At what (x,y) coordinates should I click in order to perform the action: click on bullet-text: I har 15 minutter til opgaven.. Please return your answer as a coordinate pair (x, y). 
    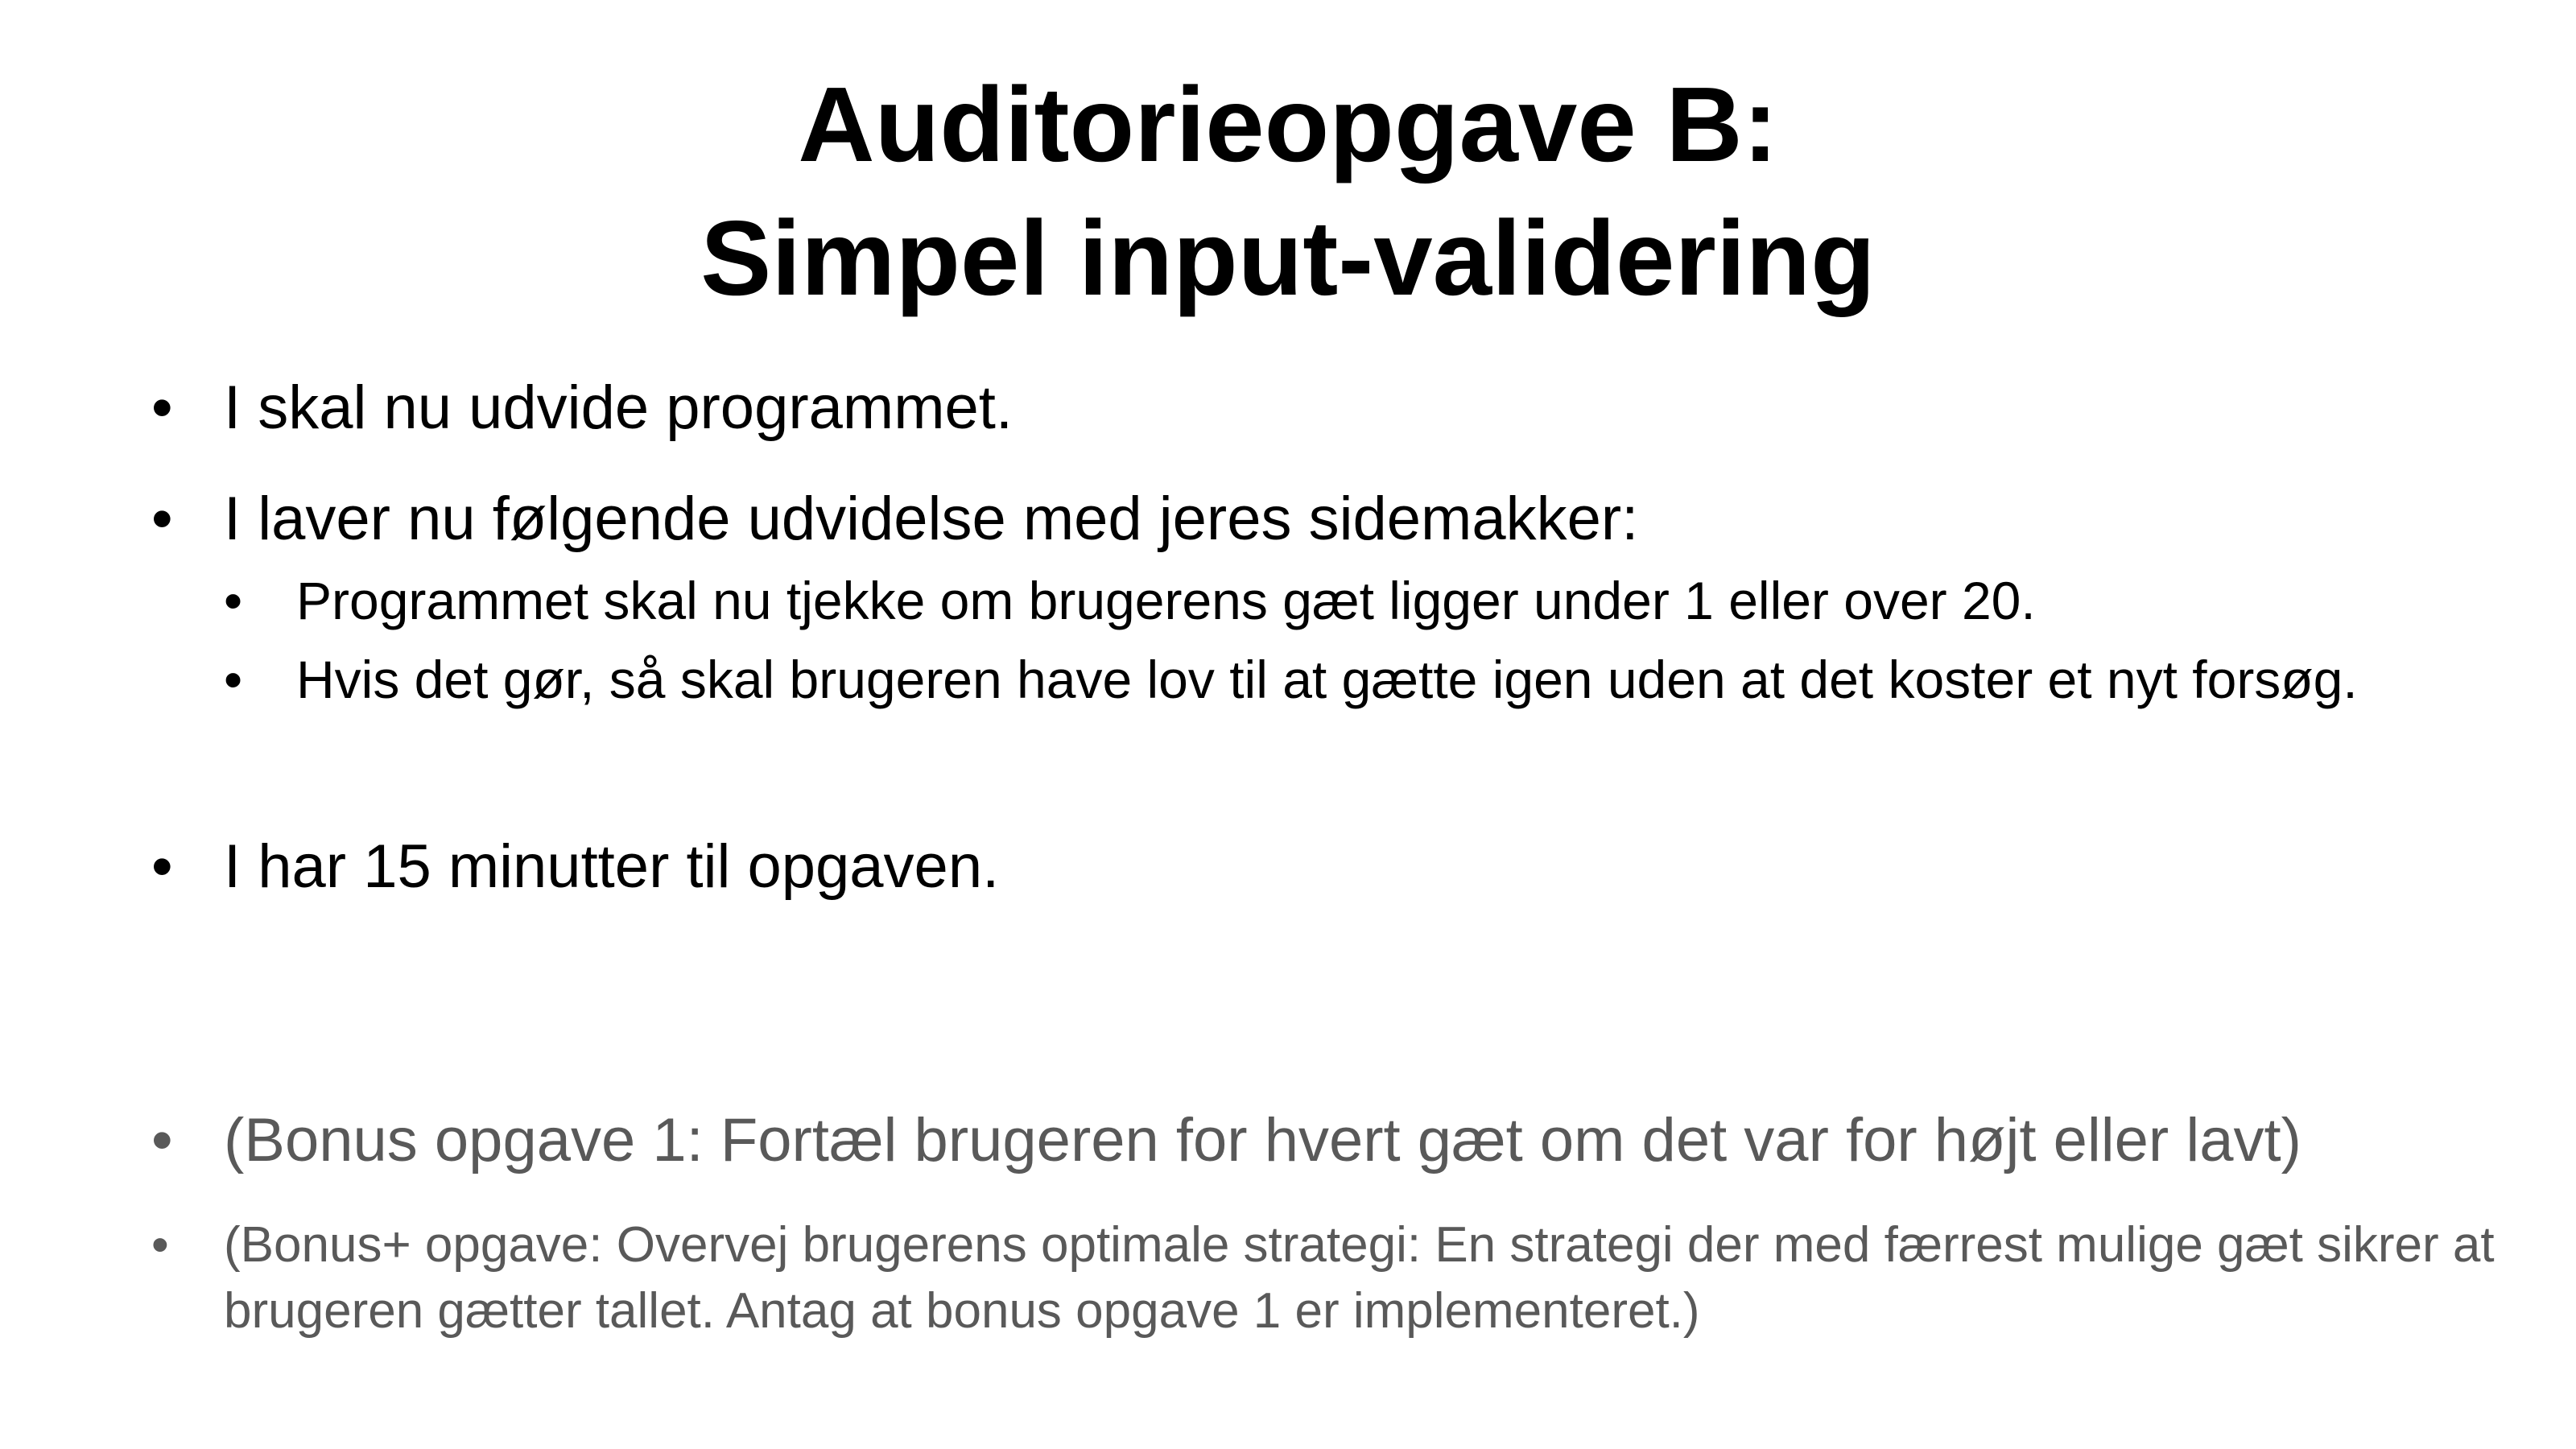
    Looking at the image, I should click on (612, 866).